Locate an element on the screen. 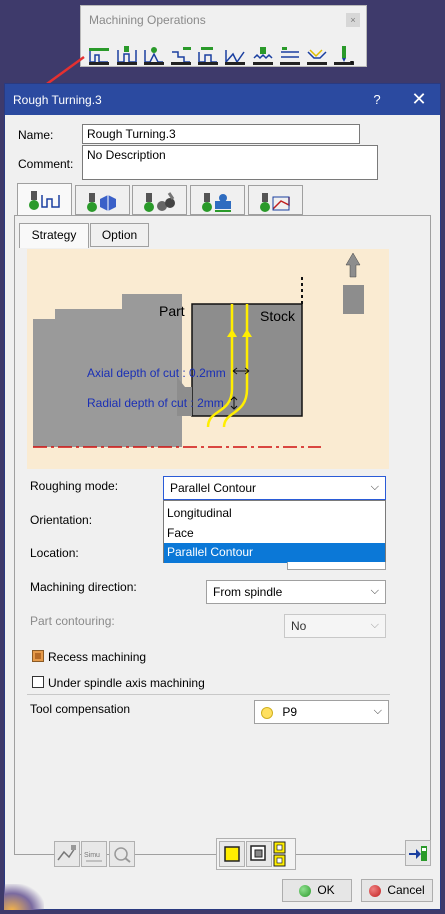 The height and width of the screenshot is (914, 445). svg-text: Simu is located at coordinates (92, 855).